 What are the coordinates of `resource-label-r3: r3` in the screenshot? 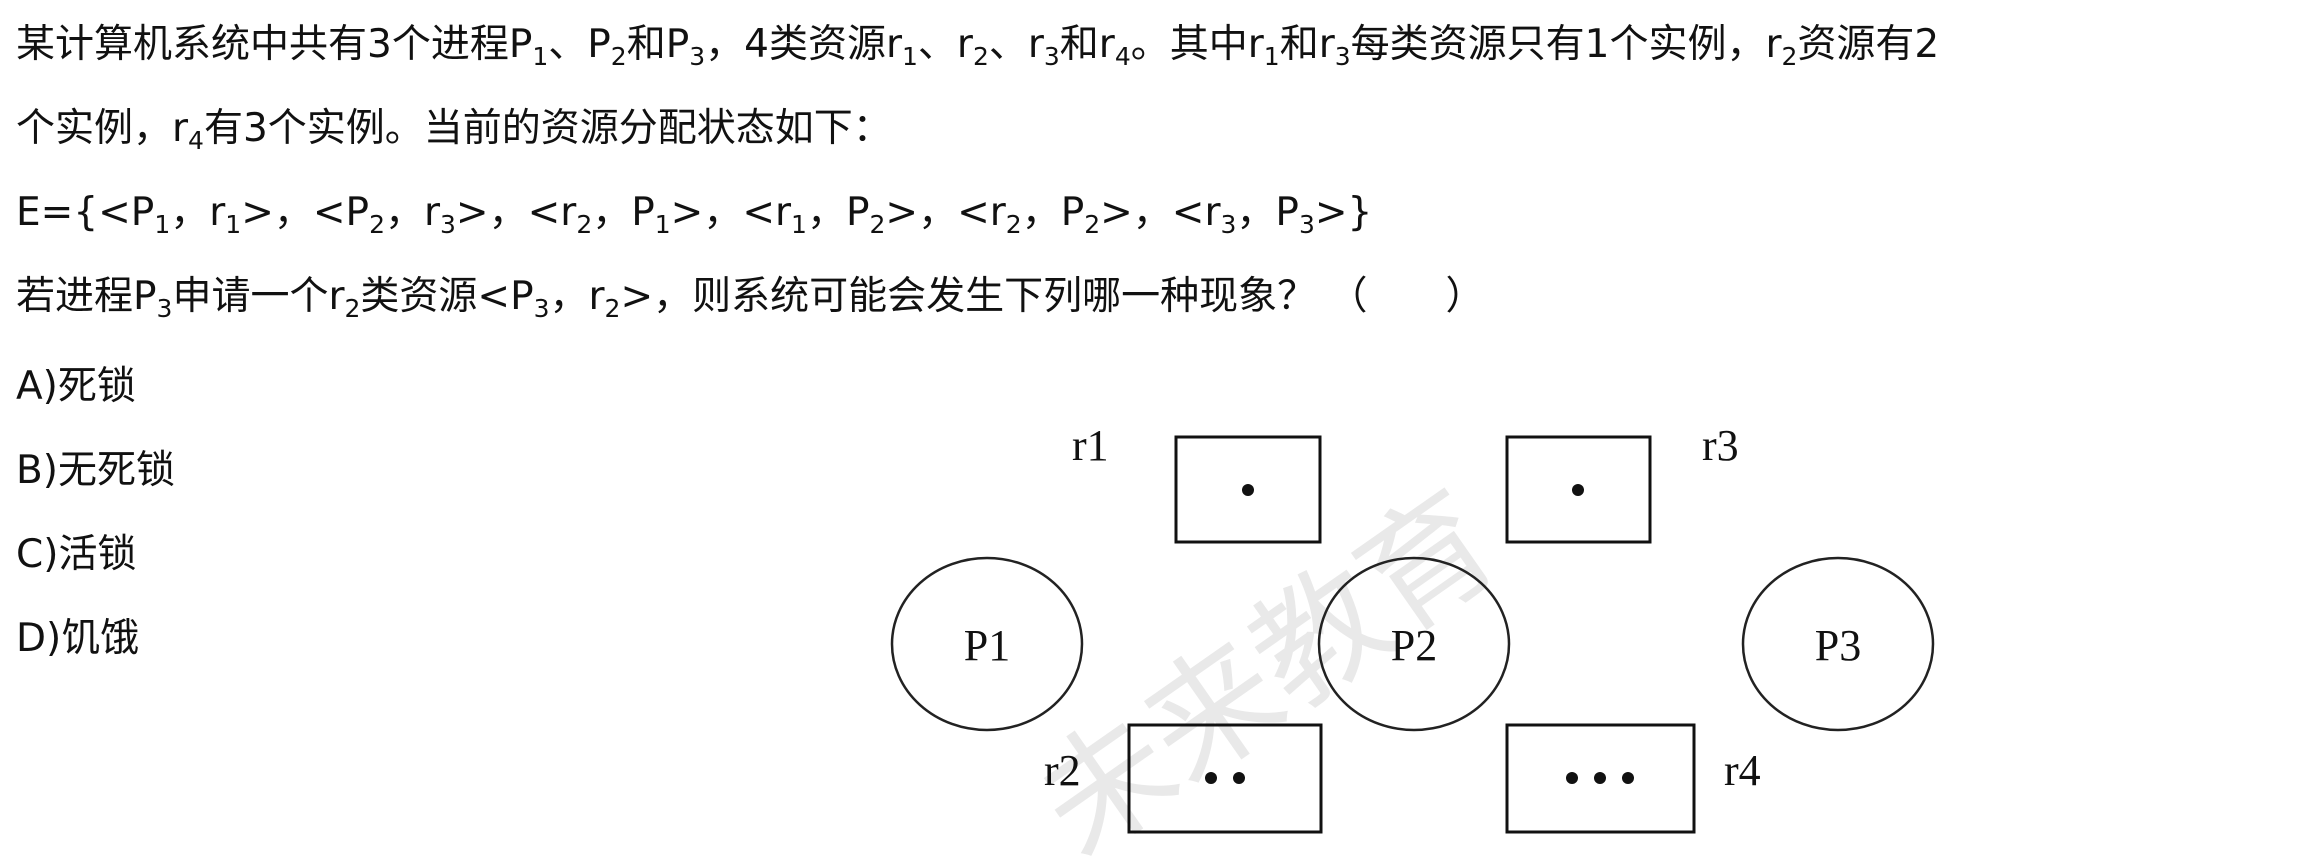 It's located at (1720, 445).